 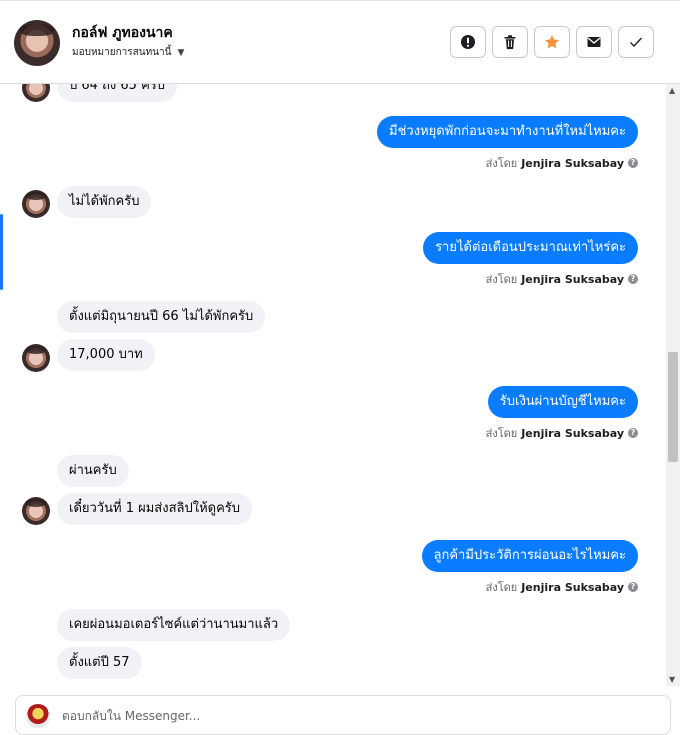 I want to click on message-bubble-outgoing: มีช่วงหยุดพักก่อนจะมาทำงานที่ใหม่ไหมคะ, so click(x=507, y=132).